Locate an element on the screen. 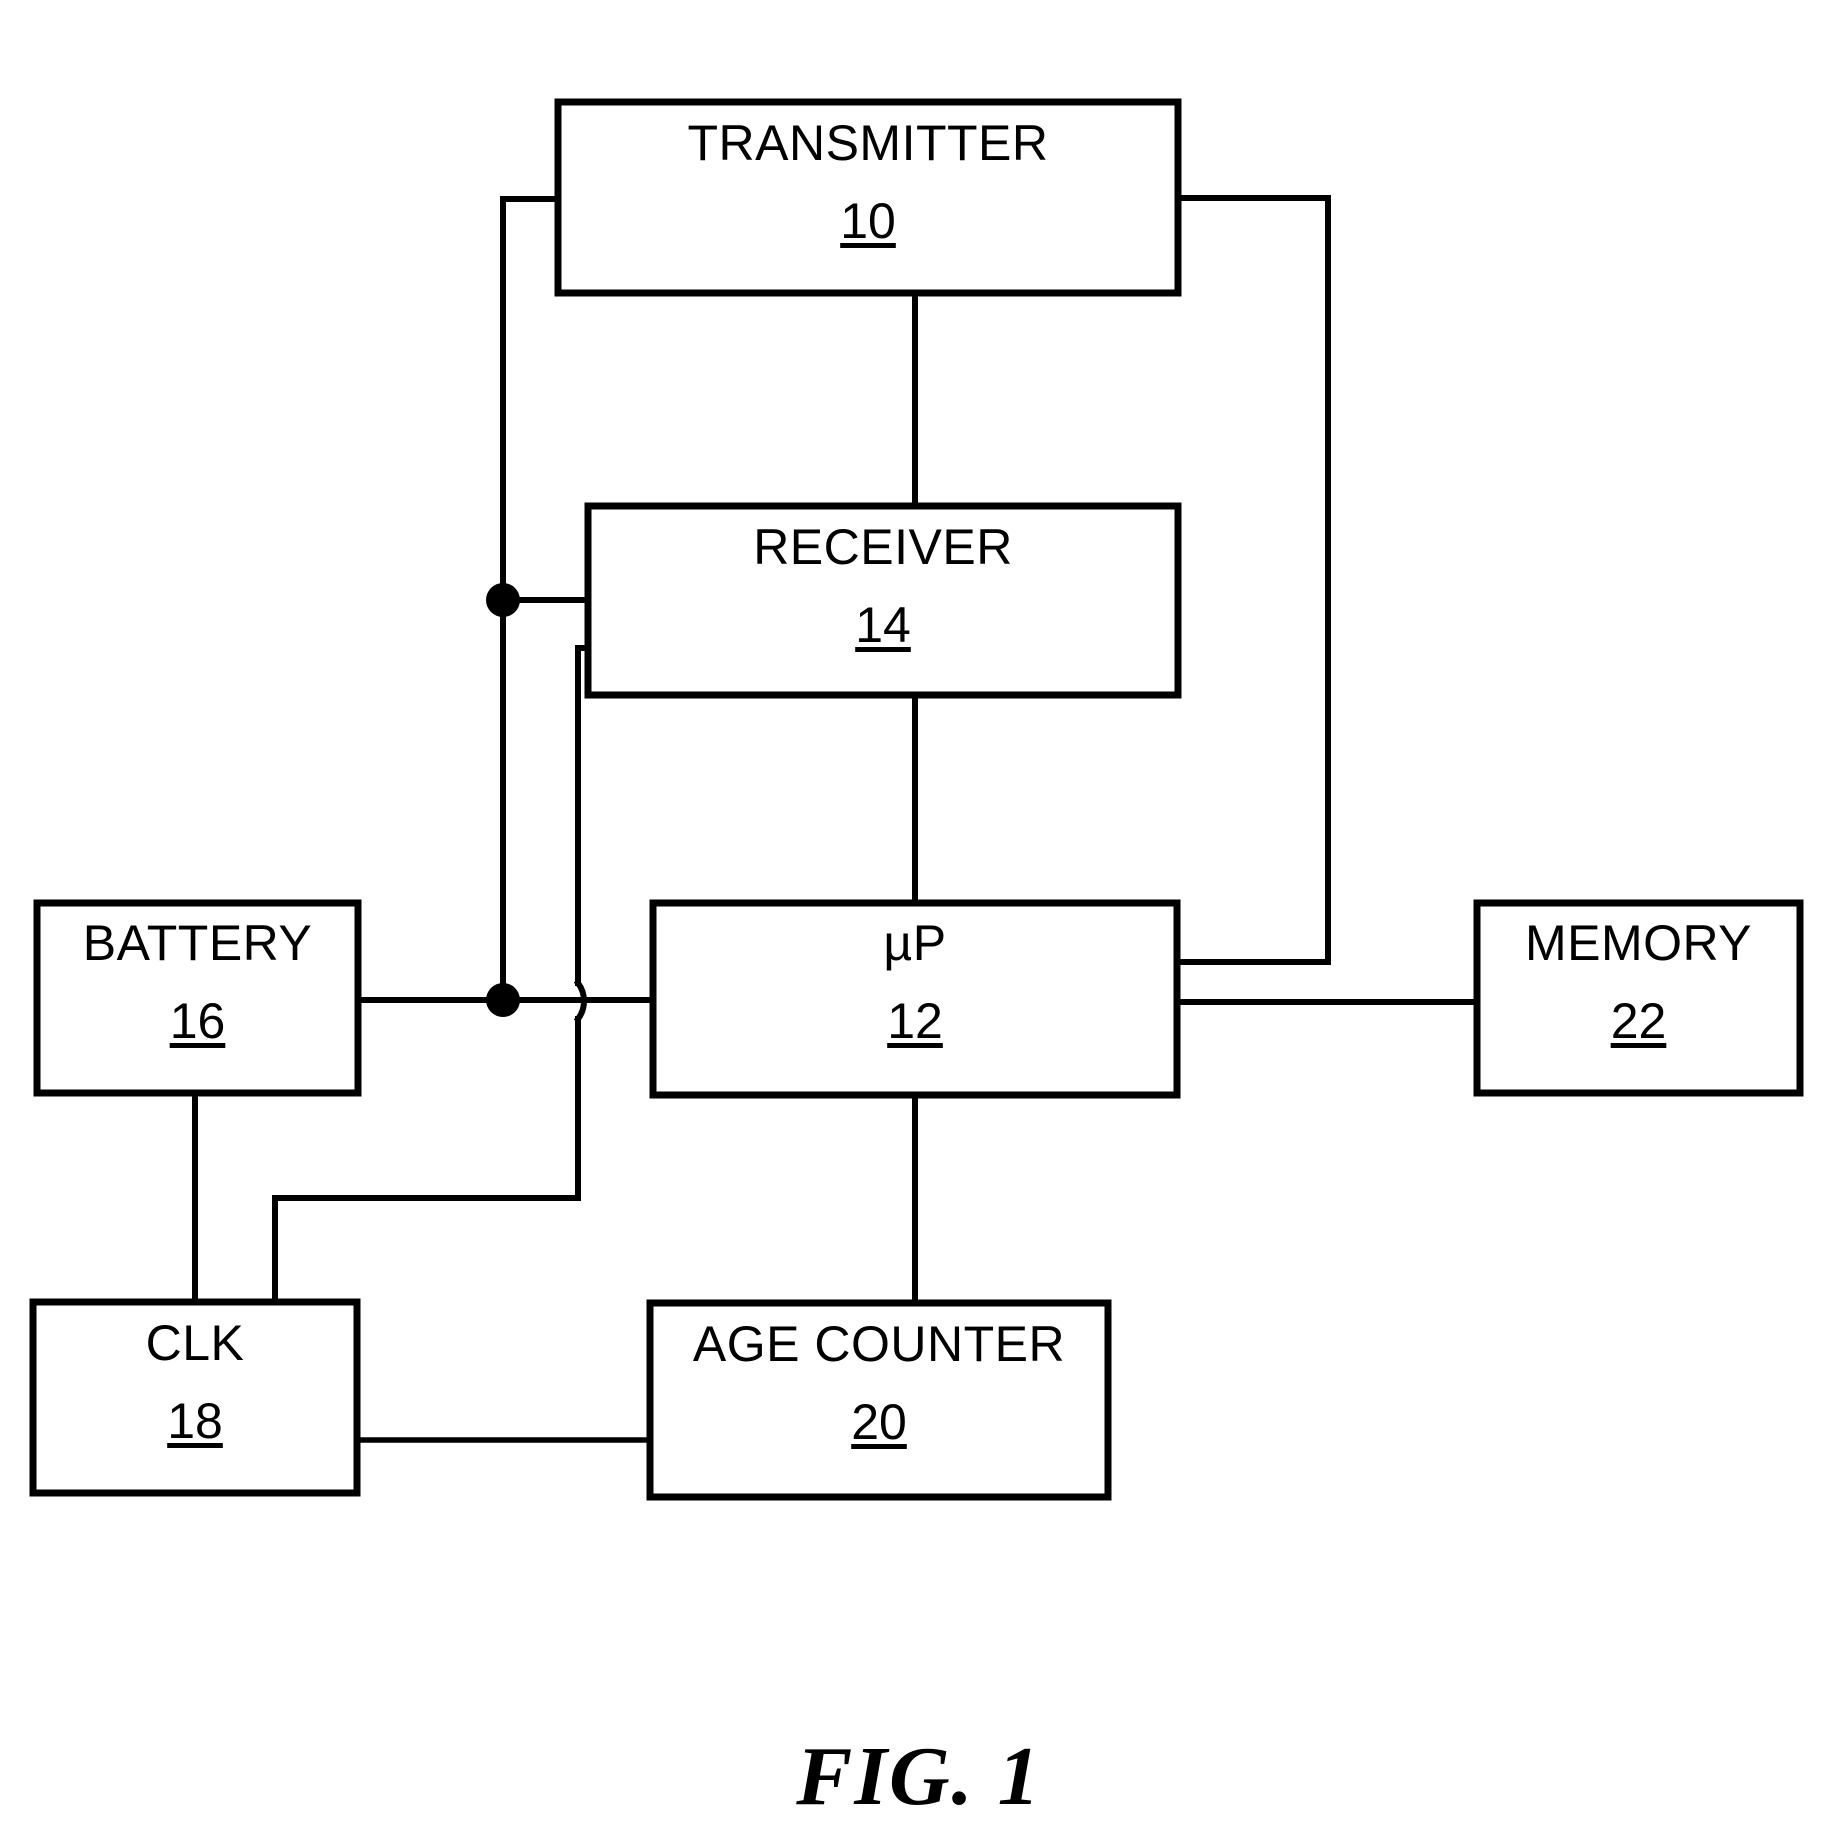 This screenshot has width=1838, height=1841. wire-microprocessor-to-transmitter is located at coordinates (1252, 580).